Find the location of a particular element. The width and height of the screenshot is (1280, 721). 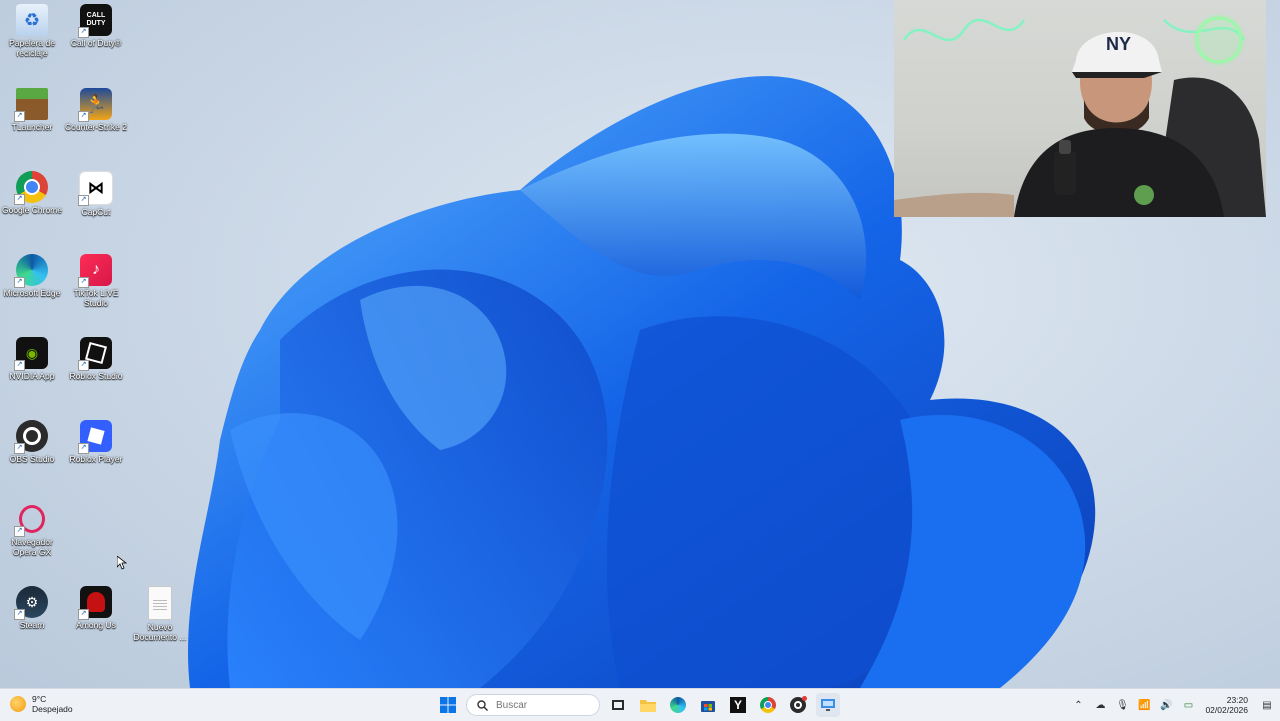

yahoo-icon: Y is located at coordinates (738, 705).